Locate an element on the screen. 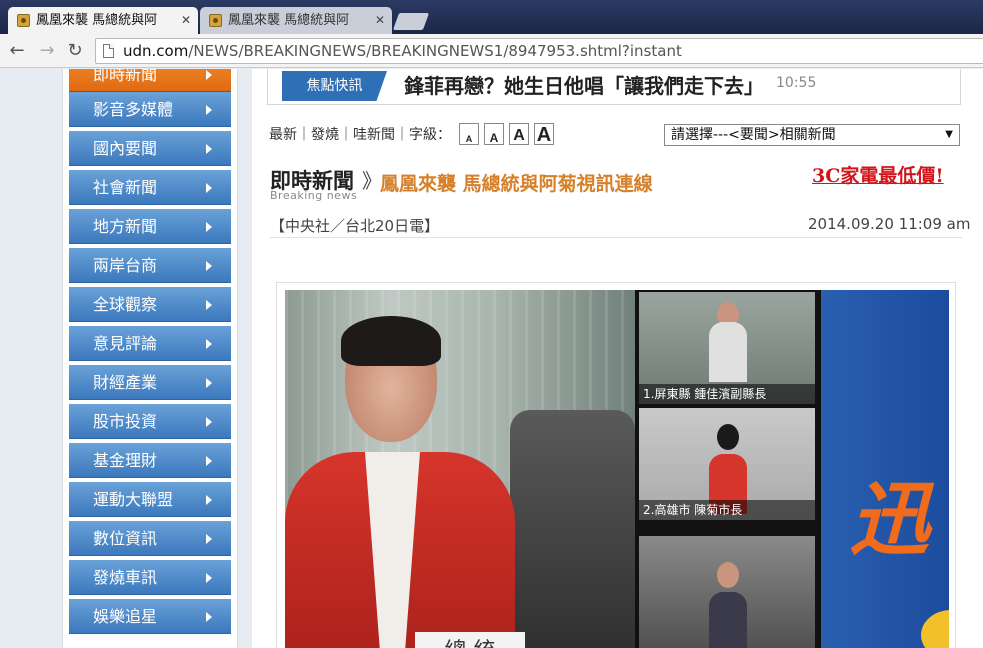  photo-video-screens: 1.屏東縣 鍾佳濱副縣長 2.高雄市 陳菊市長 is located at coordinates (728, 469).